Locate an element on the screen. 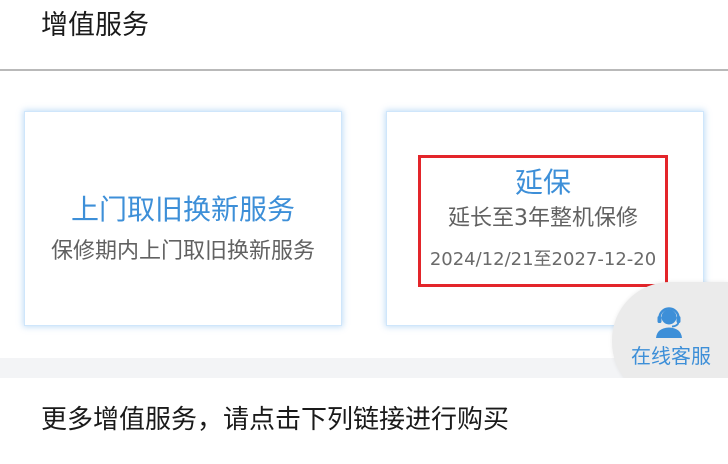 This screenshot has height=464, width=728. extended-warranty-title: 延保 is located at coordinates (542, 182).